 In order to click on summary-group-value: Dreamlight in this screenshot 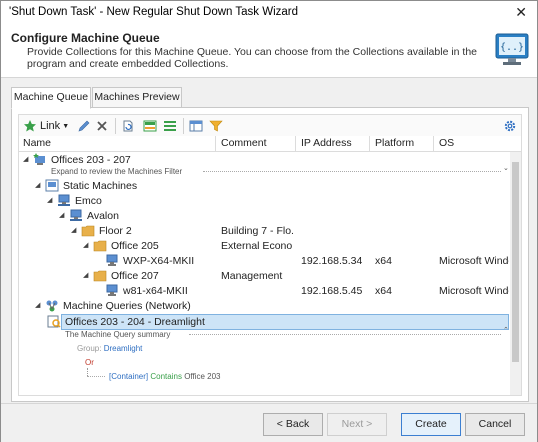, I will do `click(123, 348)`.